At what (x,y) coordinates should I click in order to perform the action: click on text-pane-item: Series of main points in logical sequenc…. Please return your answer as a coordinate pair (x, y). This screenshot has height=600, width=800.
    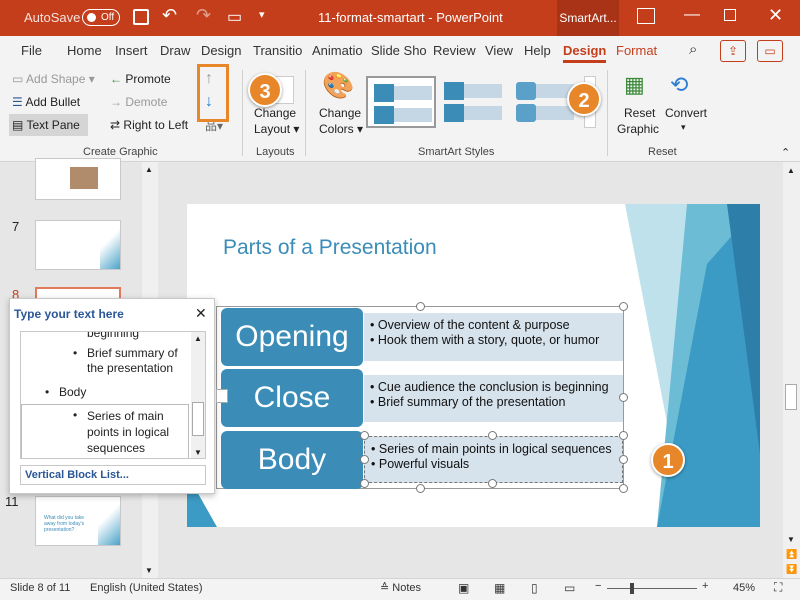
    Looking at the image, I should click on (135, 432).